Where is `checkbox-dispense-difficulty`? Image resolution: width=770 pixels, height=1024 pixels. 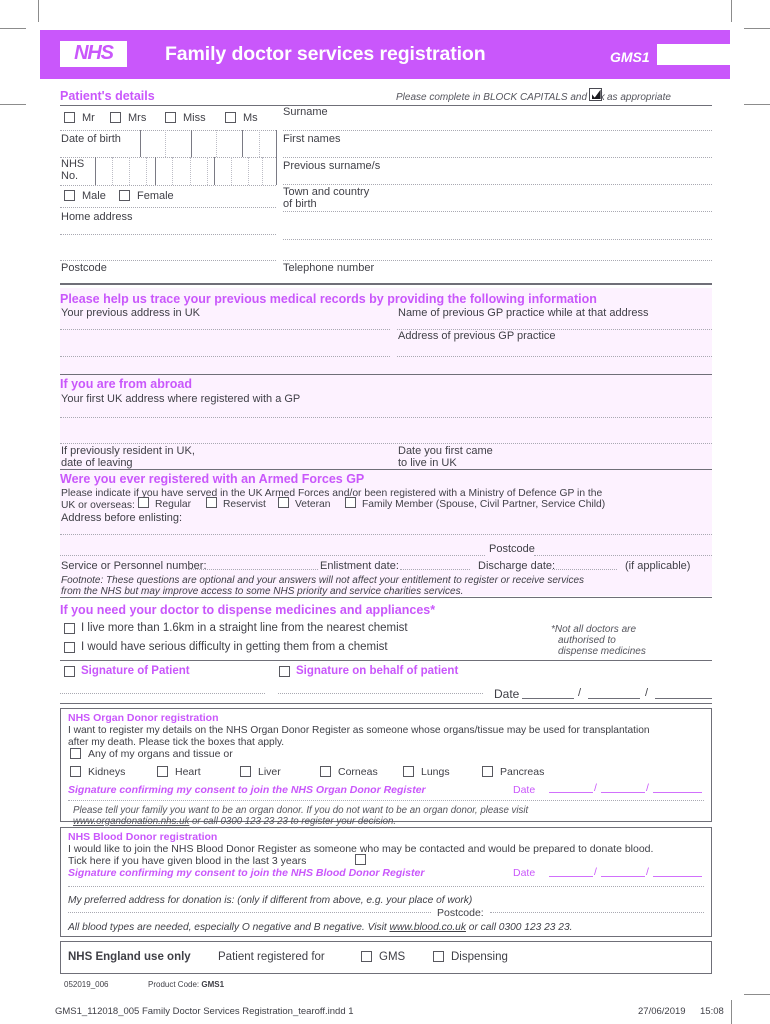 checkbox-dispense-difficulty is located at coordinates (69, 647).